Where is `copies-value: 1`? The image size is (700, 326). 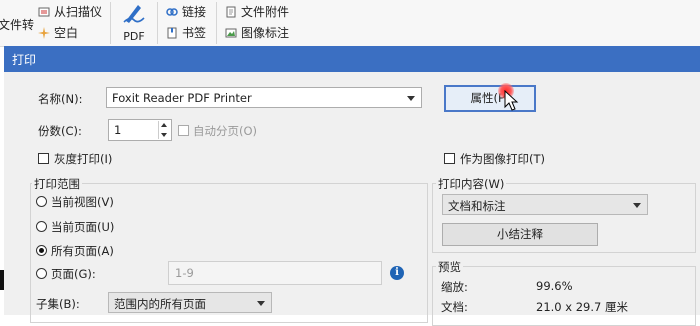 copies-value: 1 is located at coordinates (118, 130).